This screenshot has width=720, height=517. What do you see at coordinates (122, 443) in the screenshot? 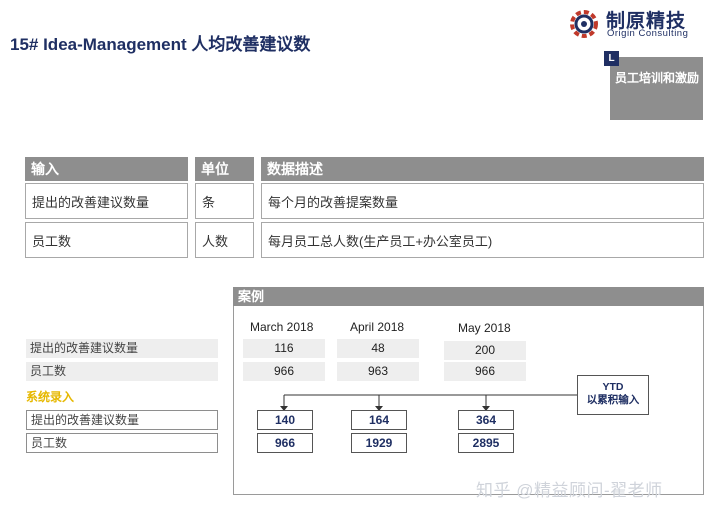
I see `row-label-employees-cumulative: 员工数` at bounding box center [122, 443].